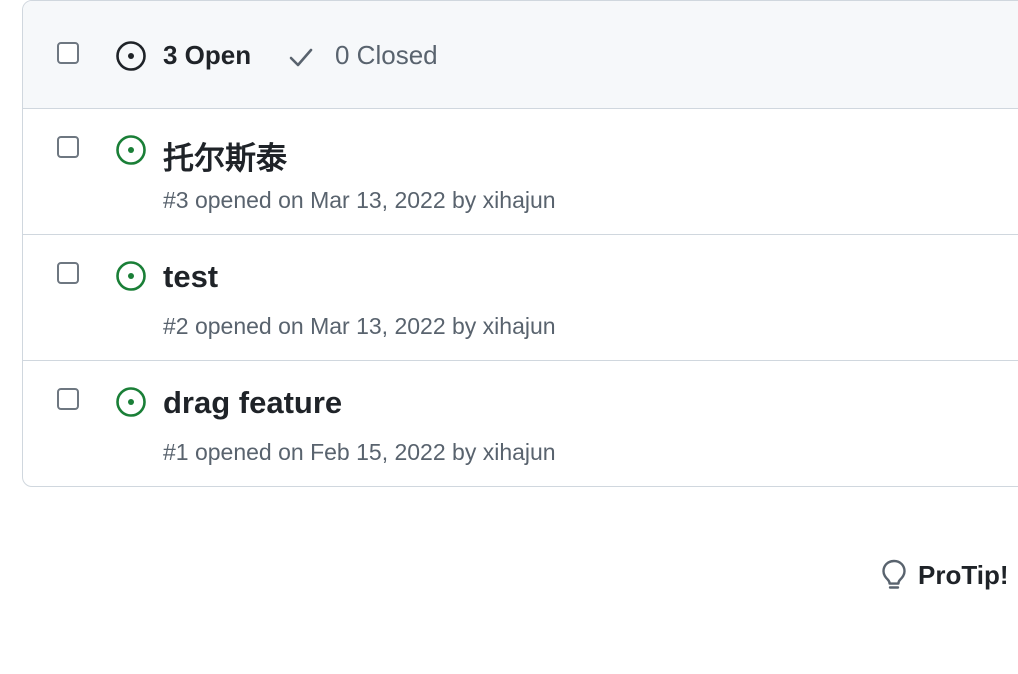 This screenshot has height=674, width=1018. I want to click on issue-meta: #2 opened on Mar 13, 2022 by xihajun, so click(359, 326).